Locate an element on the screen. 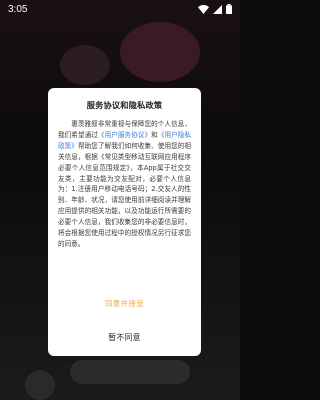 This screenshot has height=400, width=320. status-time: 3:05 is located at coordinates (18, 9).